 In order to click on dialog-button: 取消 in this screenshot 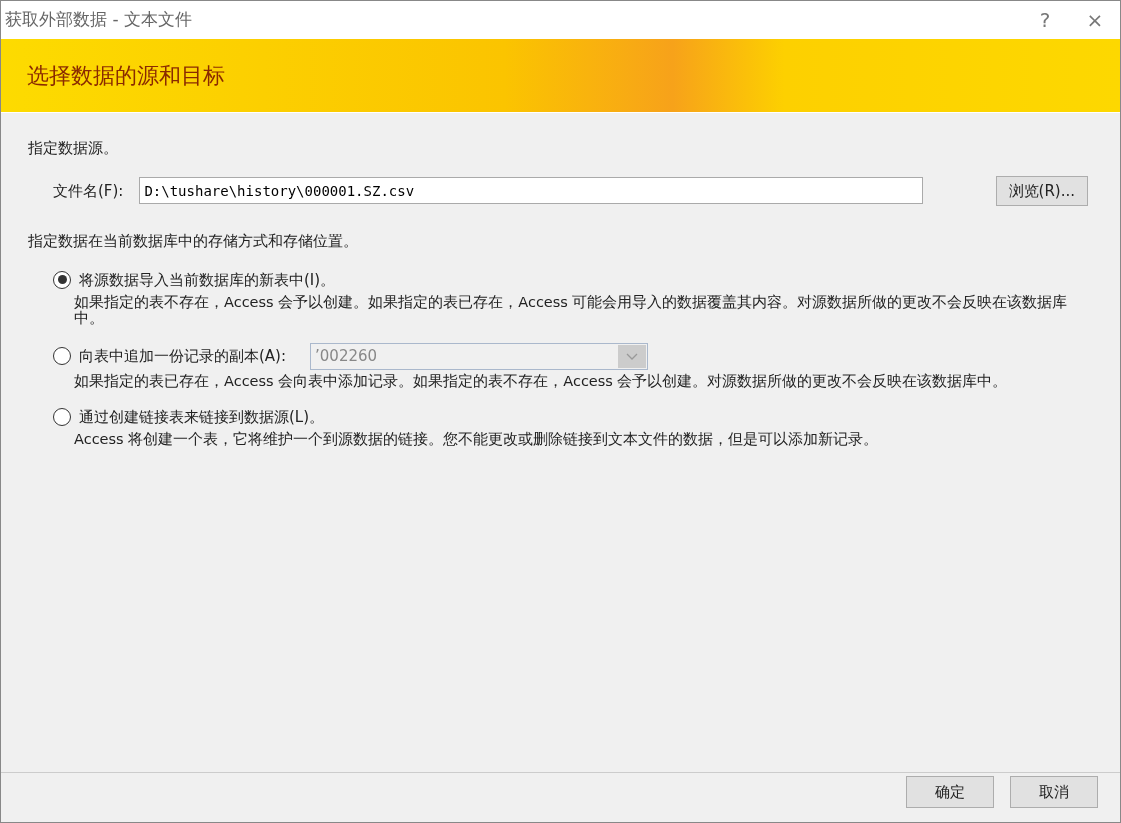, I will do `click(1054, 792)`.